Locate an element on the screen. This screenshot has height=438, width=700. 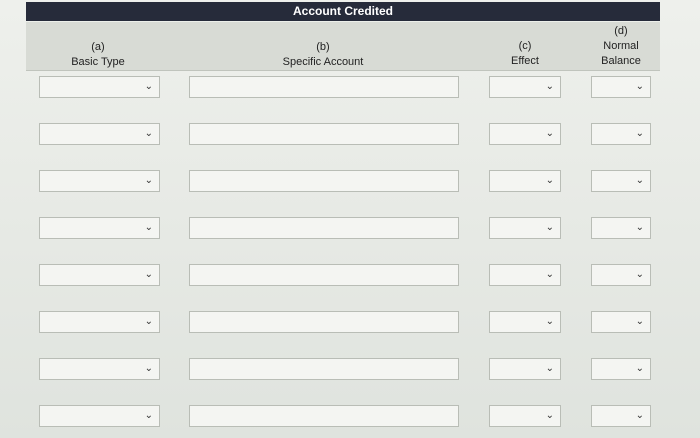
column-letter-b: (b) is located at coordinates (323, 47).